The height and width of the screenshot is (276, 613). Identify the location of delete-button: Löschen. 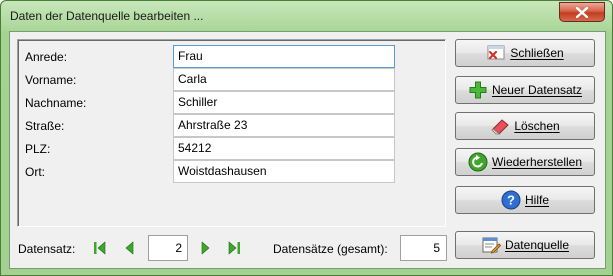
(525, 126).